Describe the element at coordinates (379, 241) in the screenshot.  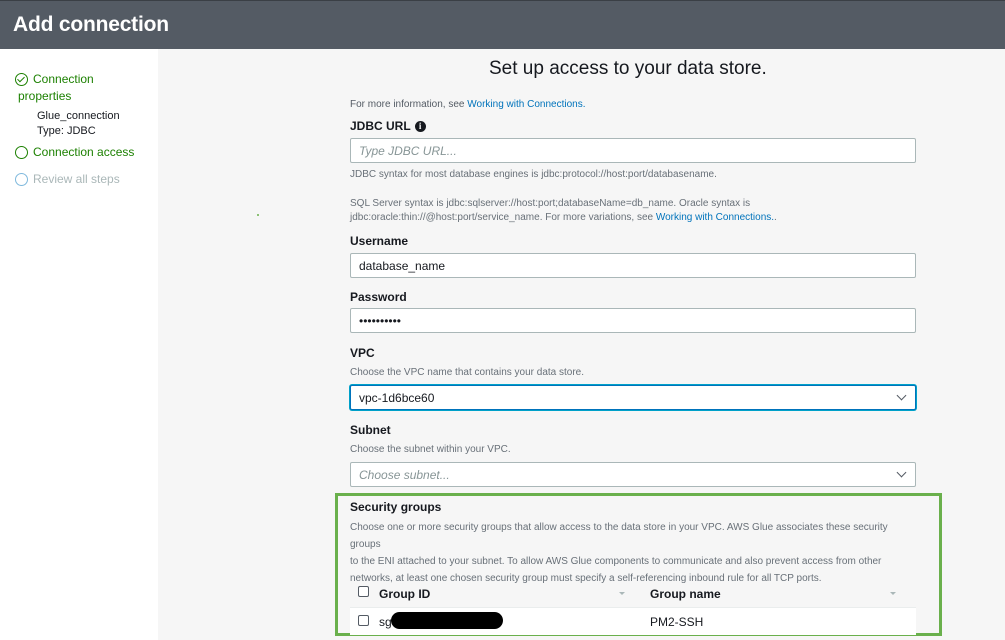
I see `username-label: Username` at that location.